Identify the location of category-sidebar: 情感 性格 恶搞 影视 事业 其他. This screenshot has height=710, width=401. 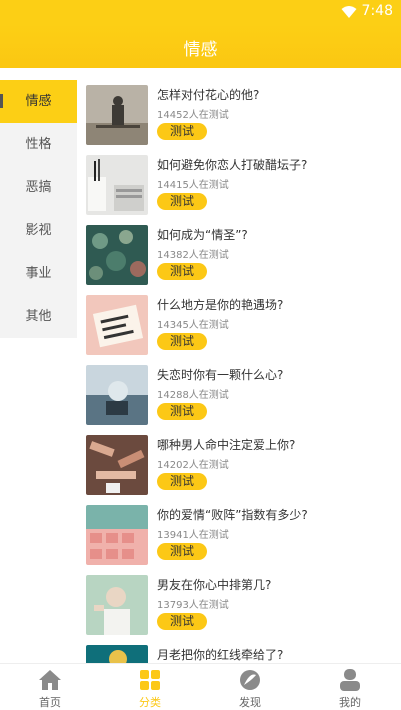
(38, 209).